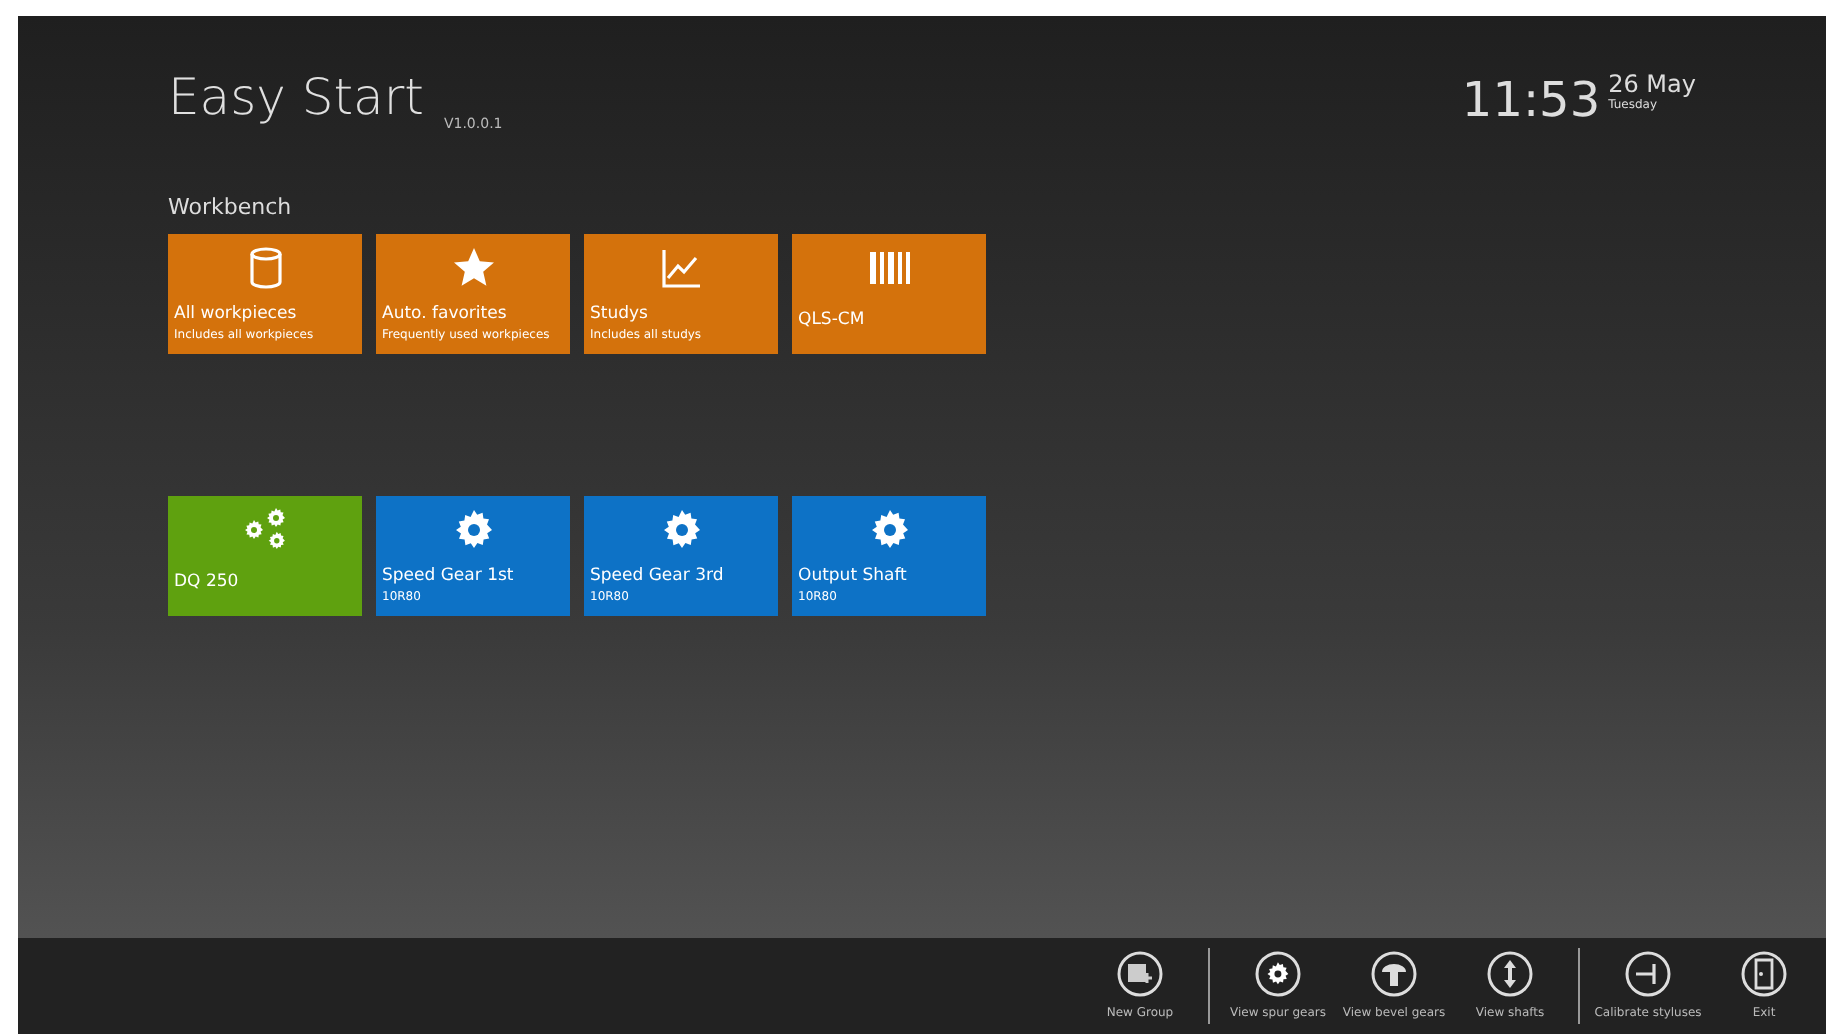 The image size is (1826, 1034). What do you see at coordinates (1510, 974) in the screenshot?
I see `up-down-arrows-icon` at bounding box center [1510, 974].